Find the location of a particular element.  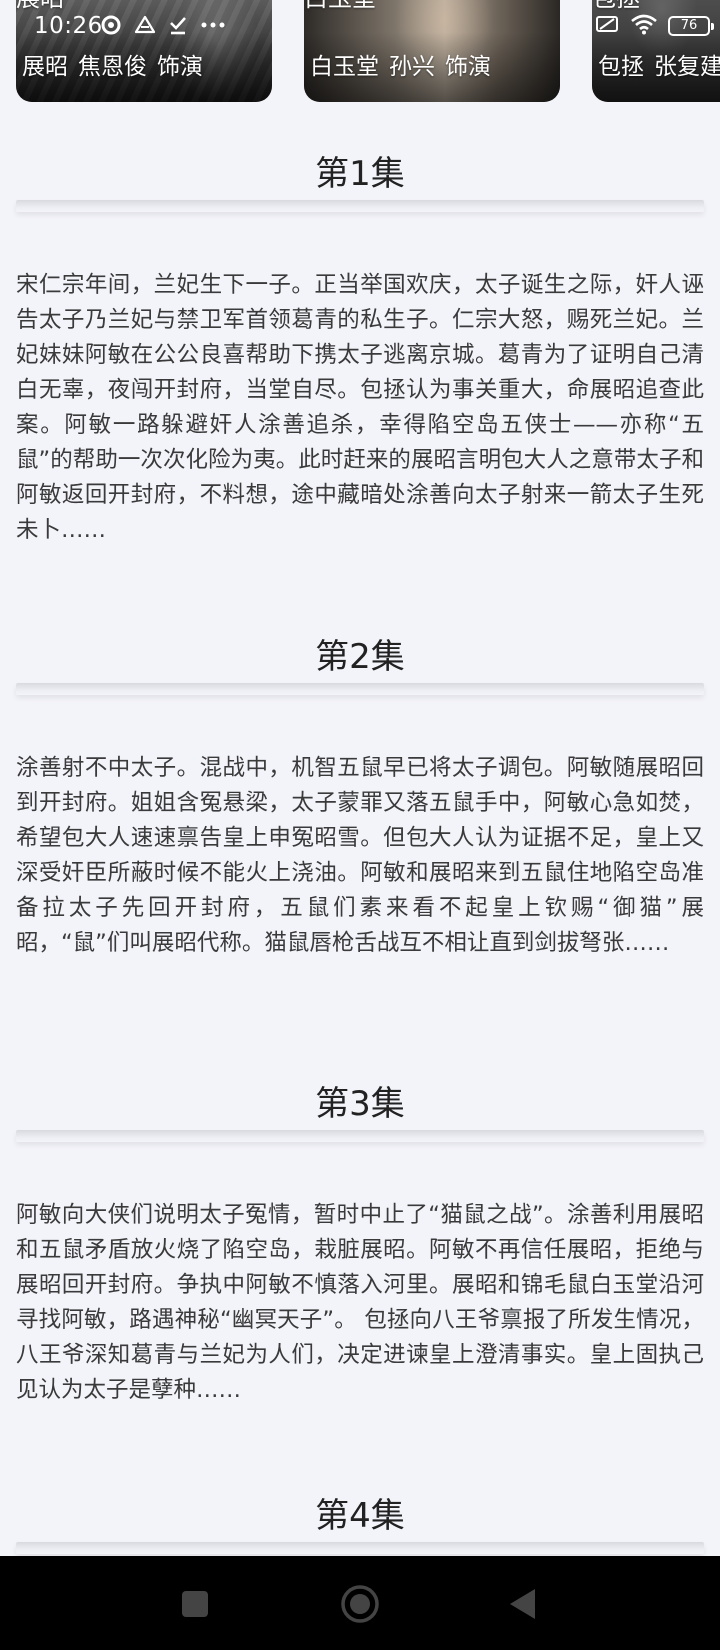

episode-title: 第1集 is located at coordinates (360, 174).